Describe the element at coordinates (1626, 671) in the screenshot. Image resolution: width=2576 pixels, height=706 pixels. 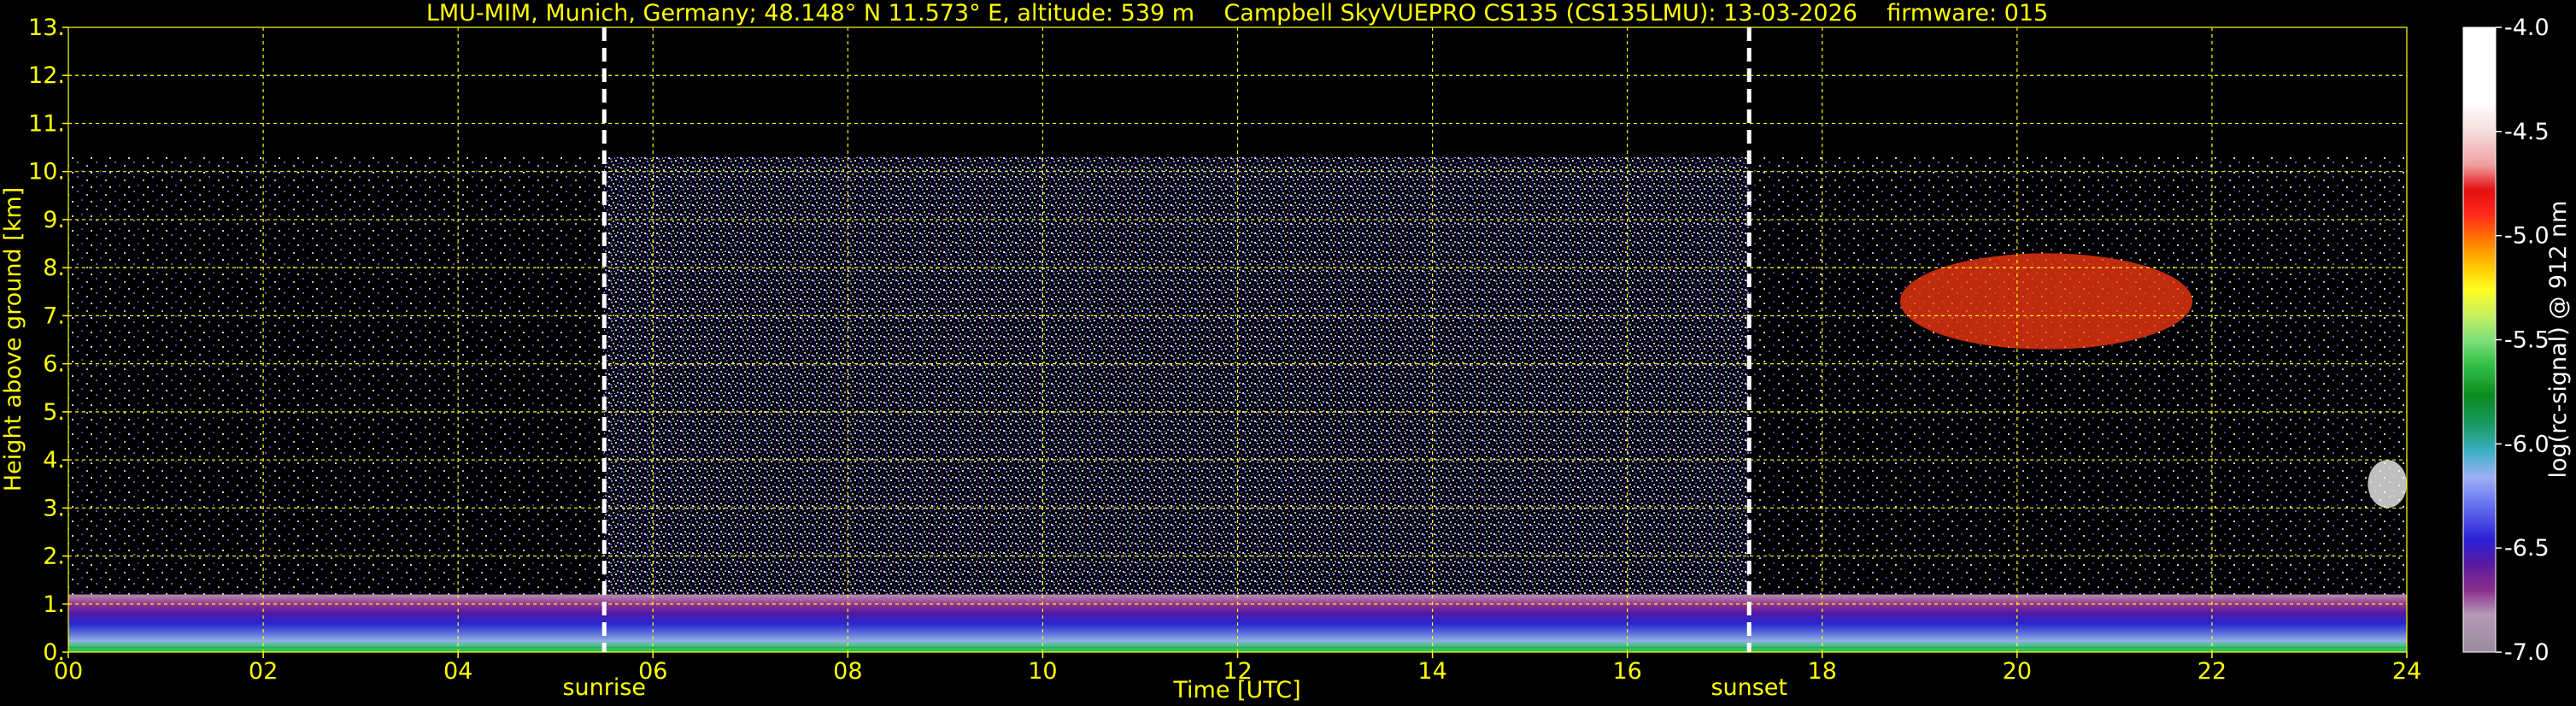
I see `x-tick-label: 16` at that location.